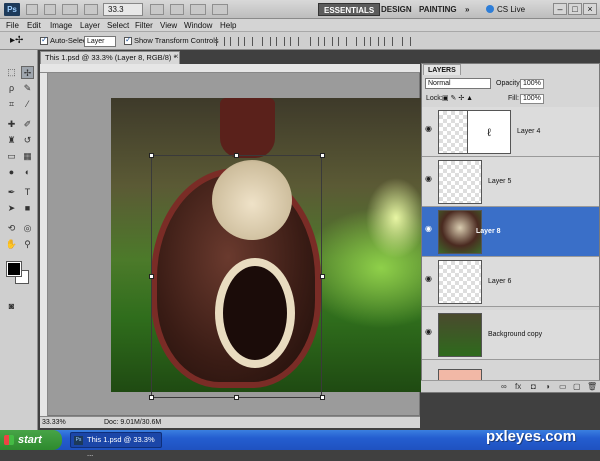  I want to click on menu-filter: Filter, so click(144, 25).